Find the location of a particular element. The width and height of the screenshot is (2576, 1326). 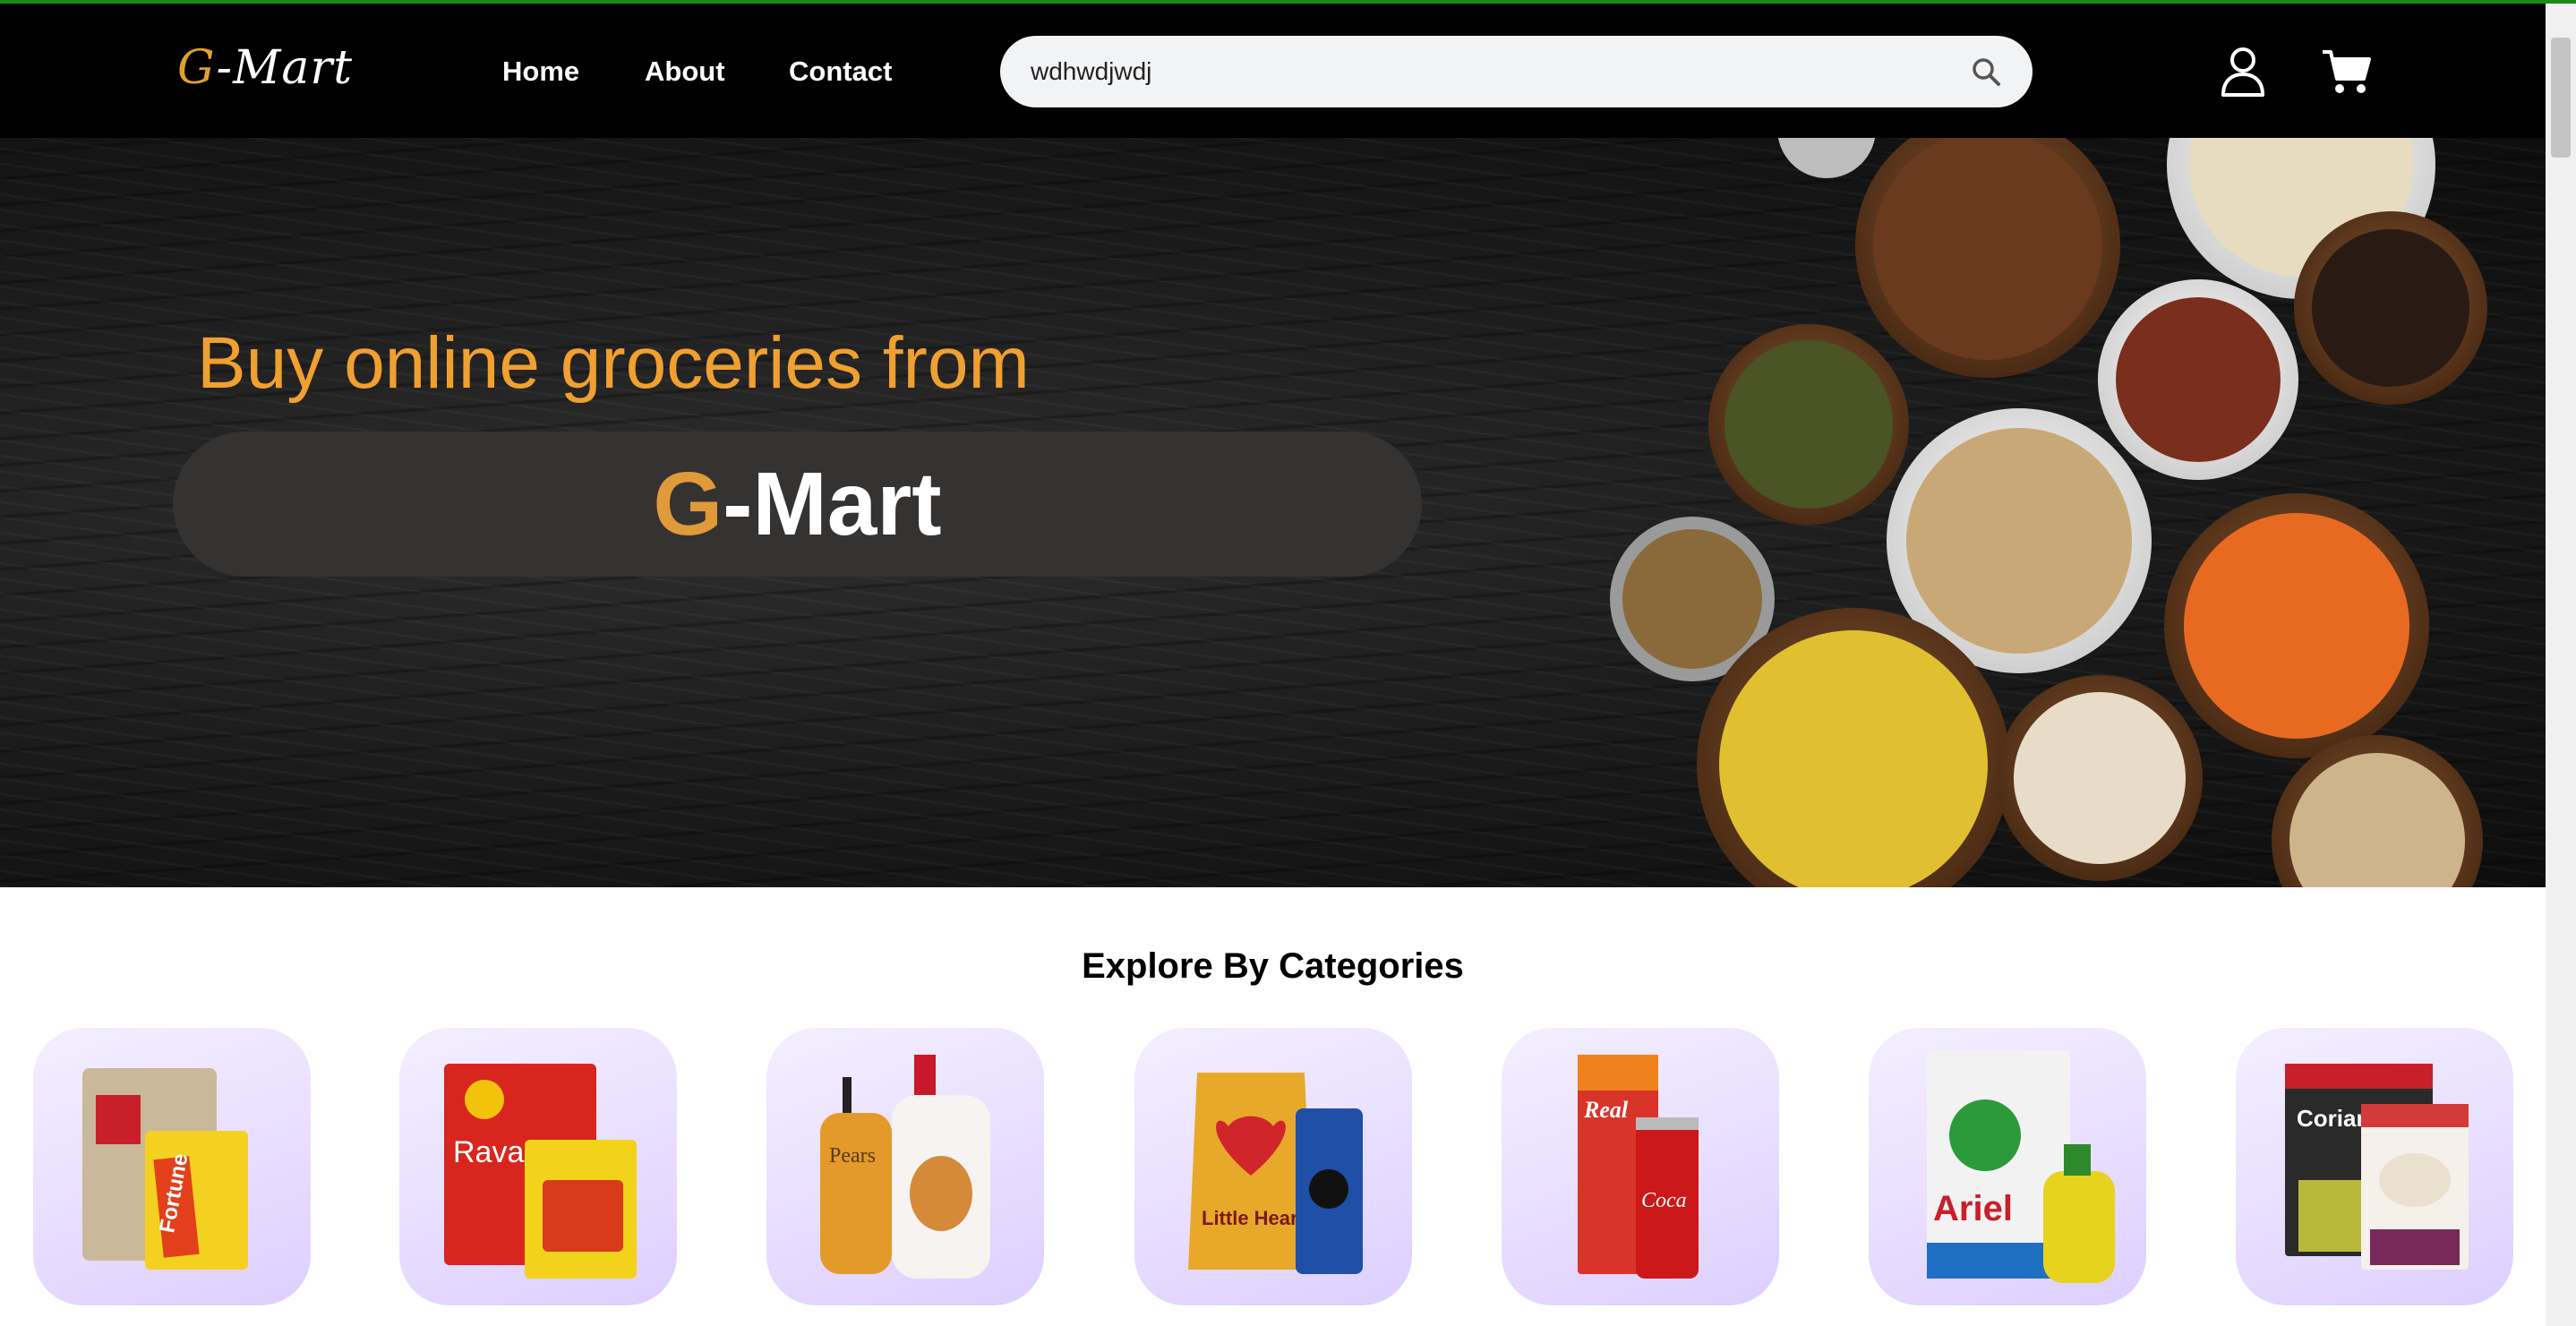

hero-brand-text: -Mart is located at coordinates (833, 504).